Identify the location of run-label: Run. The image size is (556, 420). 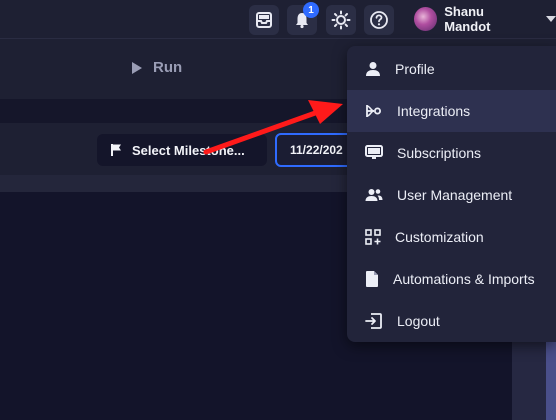
(168, 67).